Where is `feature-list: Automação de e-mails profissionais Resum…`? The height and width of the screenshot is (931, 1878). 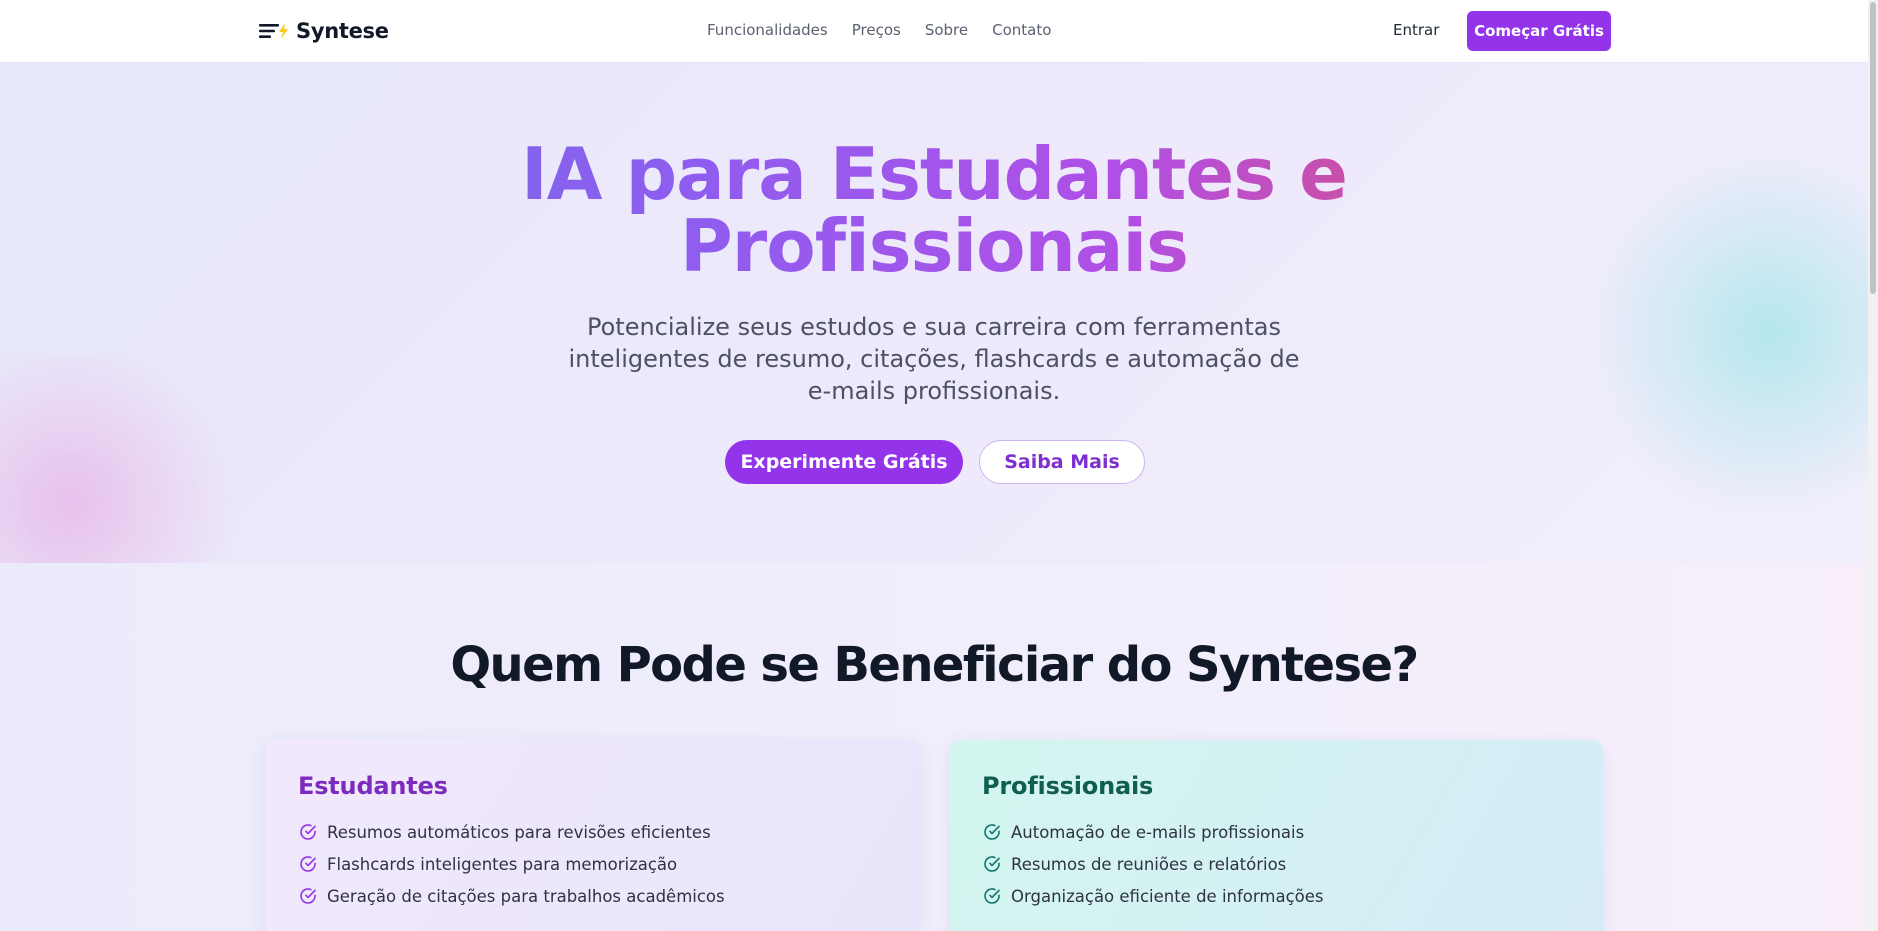 feature-list: Automação de e-mails profissionais Resum… is located at coordinates (1276, 864).